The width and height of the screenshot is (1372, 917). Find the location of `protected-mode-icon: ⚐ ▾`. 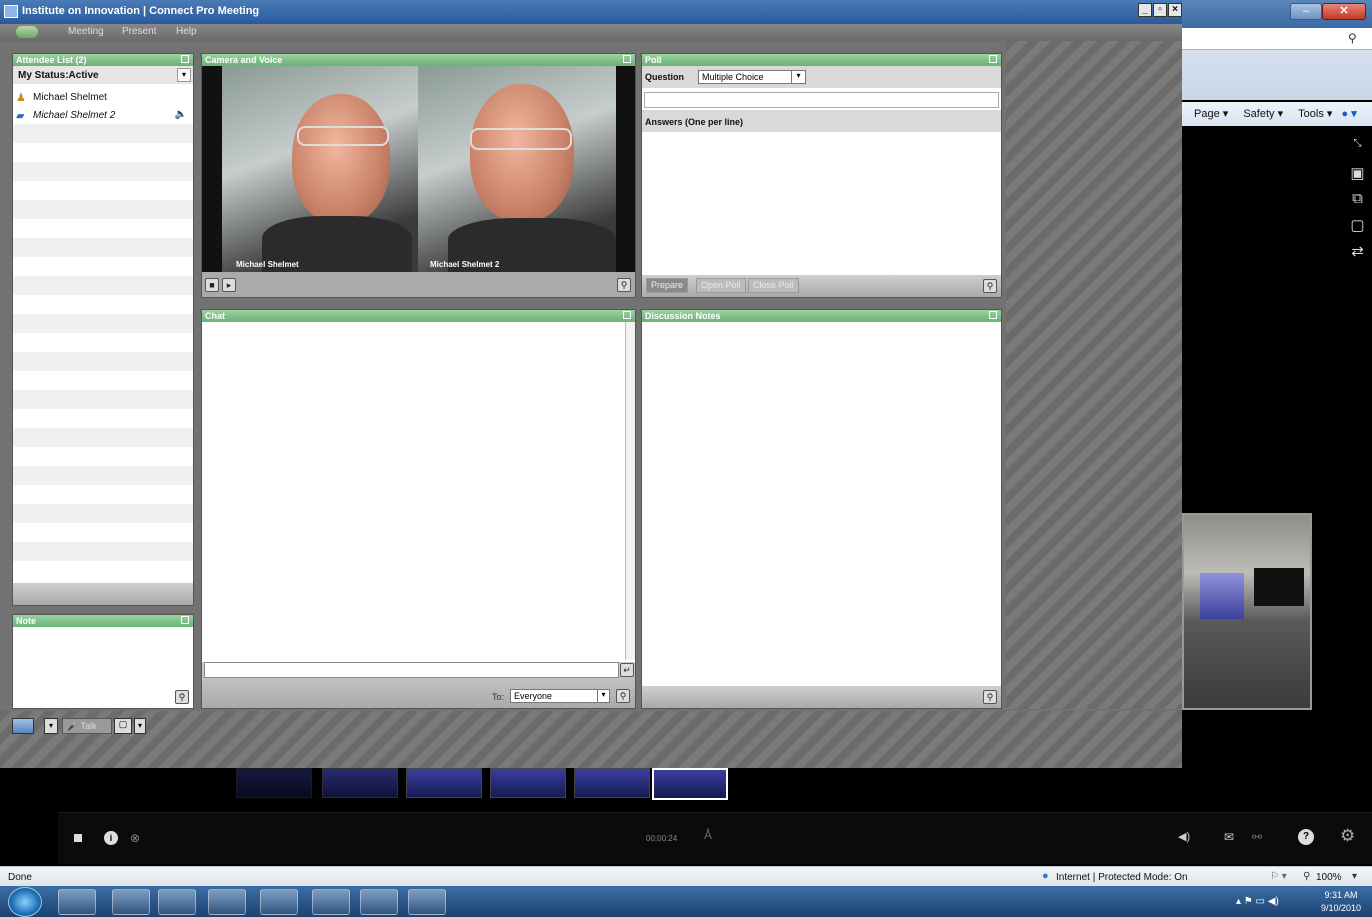

protected-mode-icon: ⚐ ▾ is located at coordinates (1278, 876).